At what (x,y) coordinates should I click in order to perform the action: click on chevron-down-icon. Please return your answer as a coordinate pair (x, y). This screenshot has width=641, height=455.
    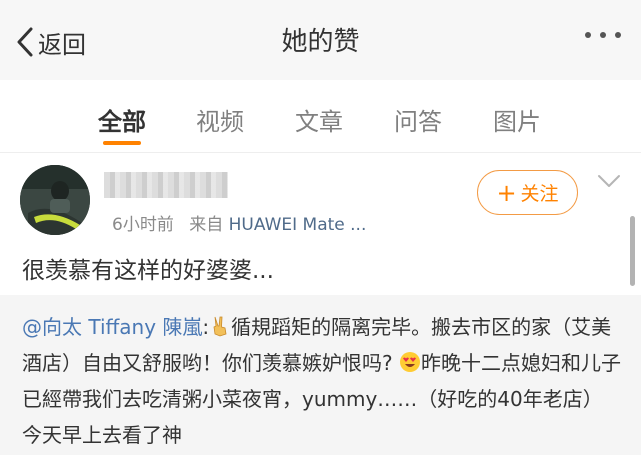
    Looking at the image, I should click on (609, 181).